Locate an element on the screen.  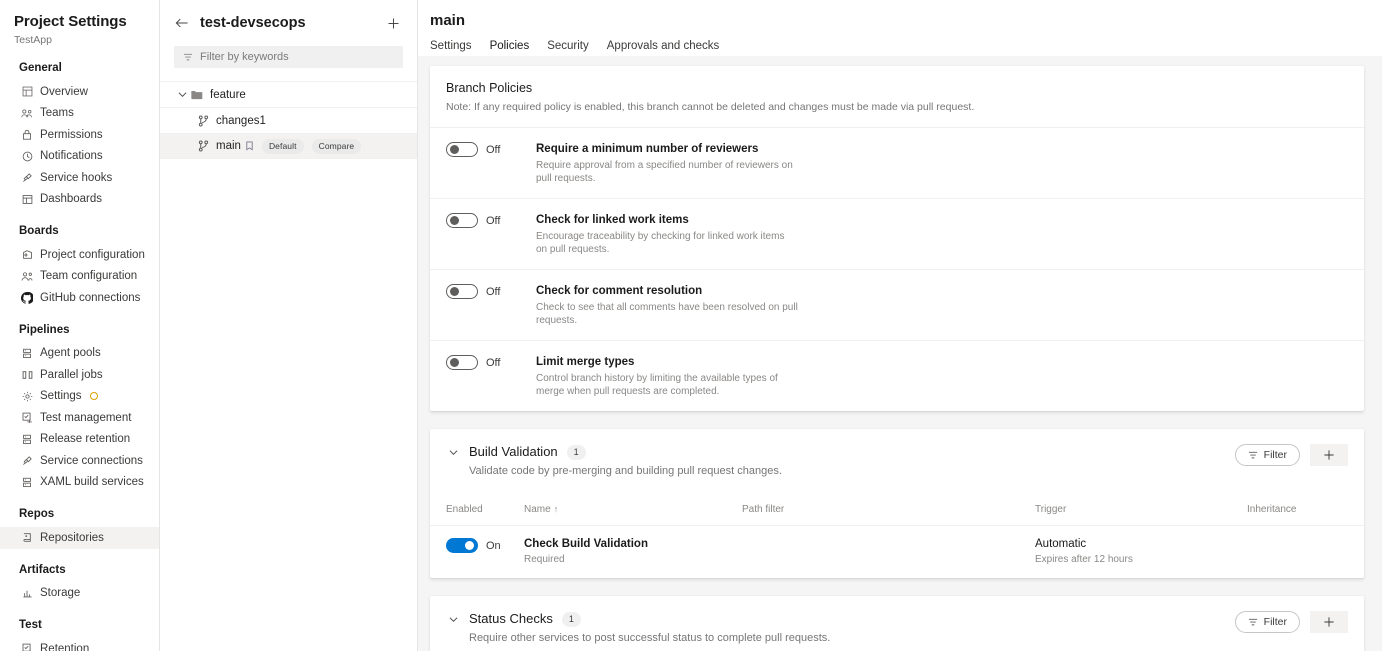
sidebar-item-parallel-jobs: Parallel jobs is located at coordinates (79, 375).